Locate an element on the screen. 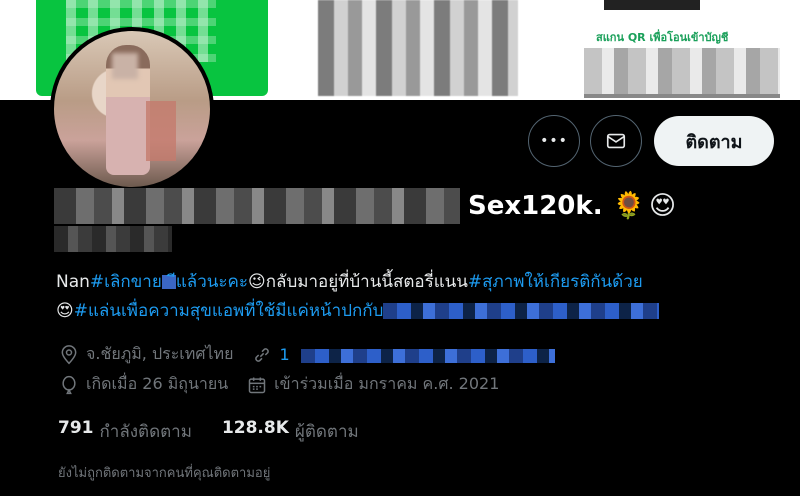 This screenshot has width=800, height=496. sunflower-emoji: 🌻 is located at coordinates (628, 206).